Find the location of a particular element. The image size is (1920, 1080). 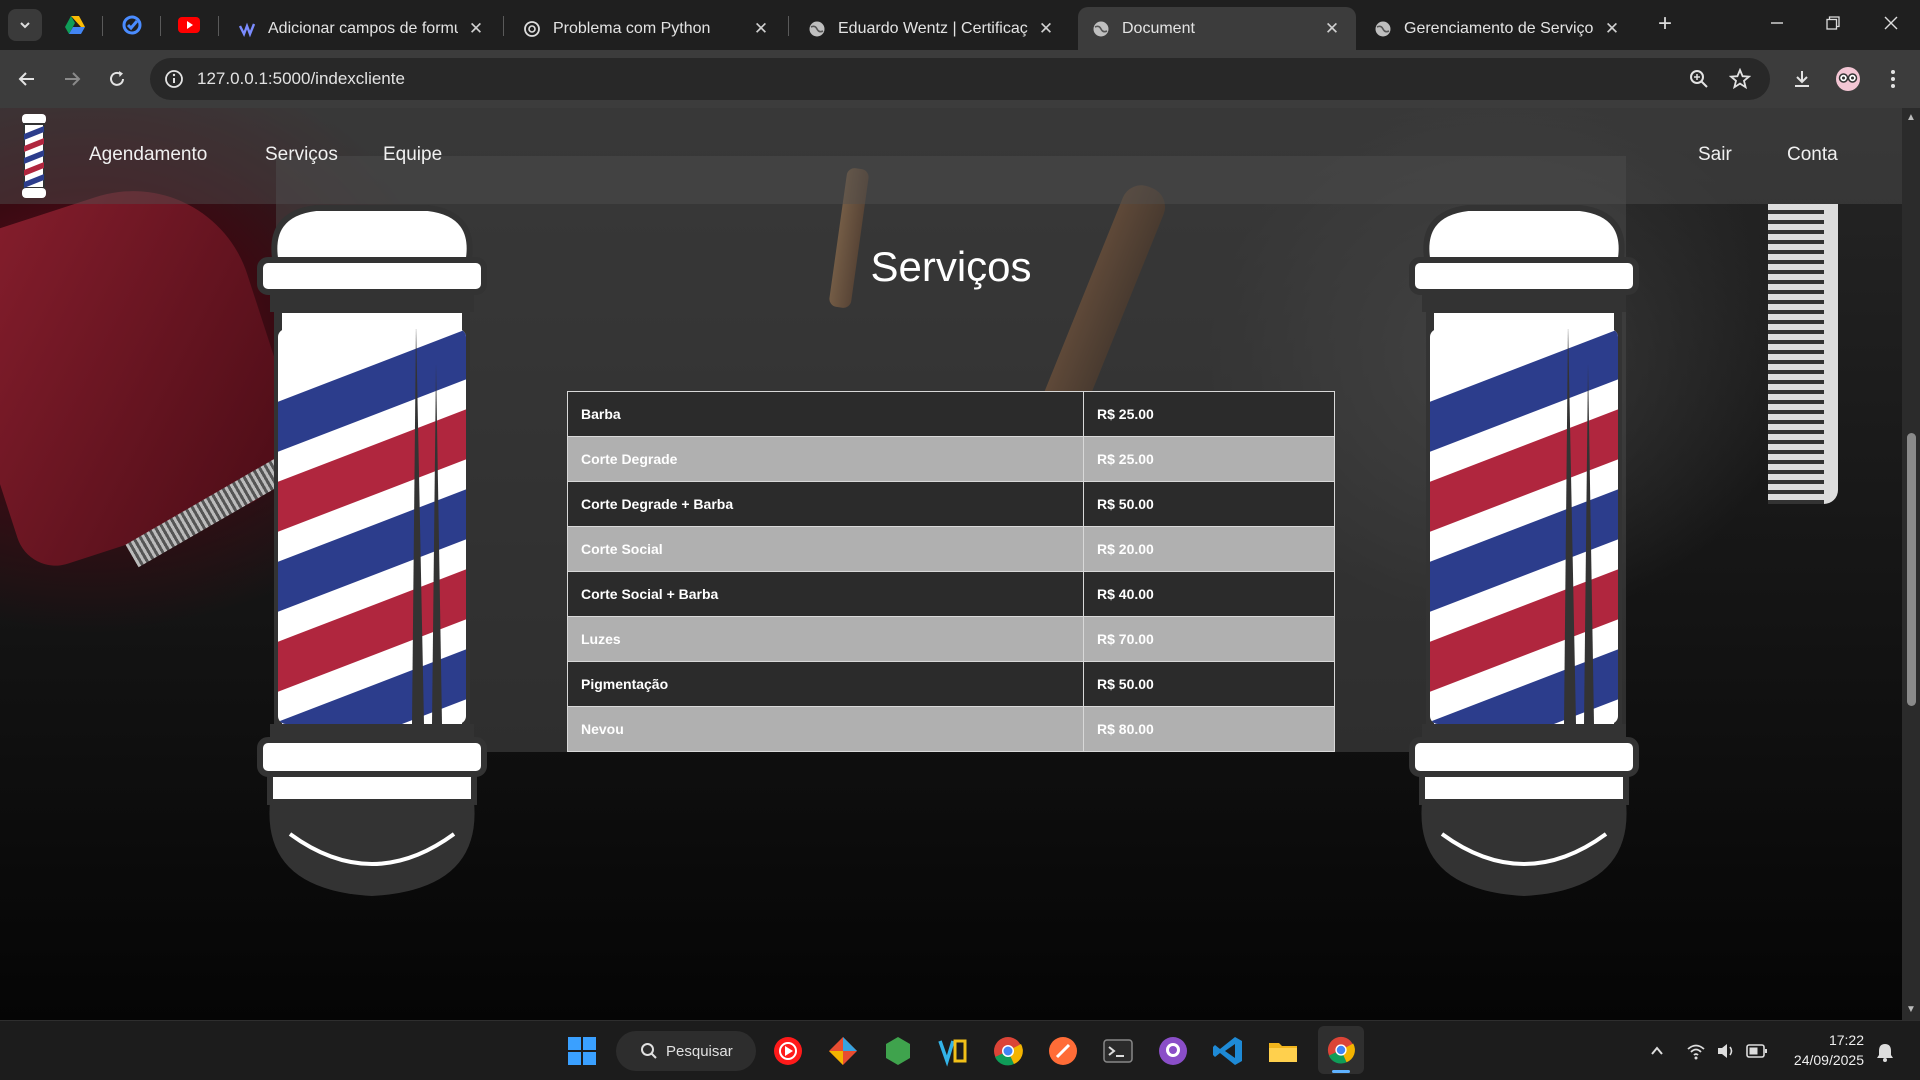

page-title: Serviços is located at coordinates (951, 266).